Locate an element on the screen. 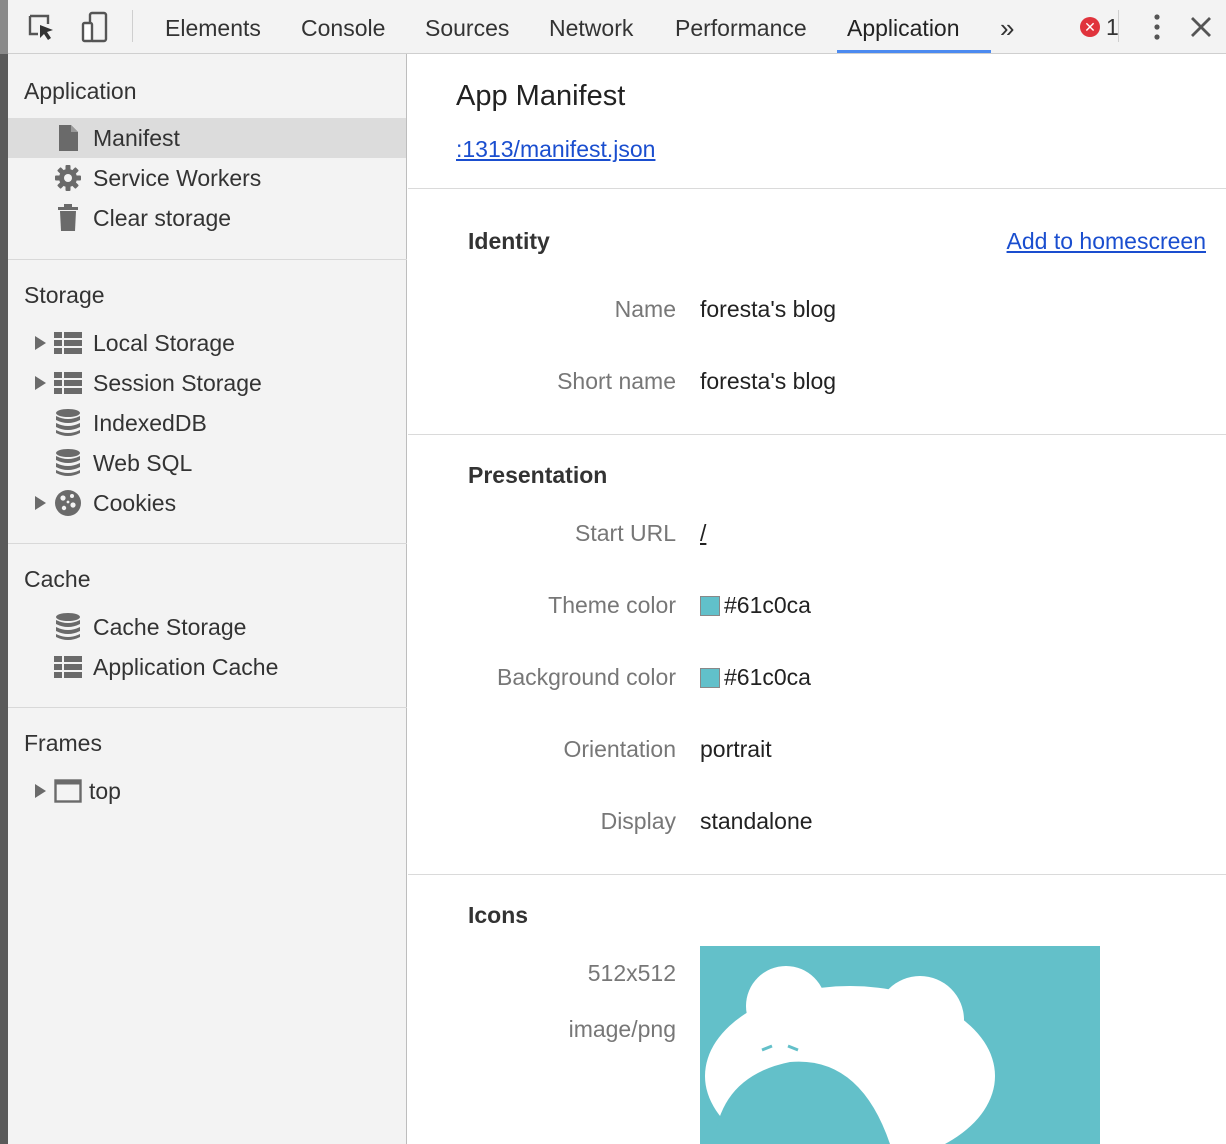 The image size is (1226, 1144). short-name-value: foresta's blog is located at coordinates (768, 381).